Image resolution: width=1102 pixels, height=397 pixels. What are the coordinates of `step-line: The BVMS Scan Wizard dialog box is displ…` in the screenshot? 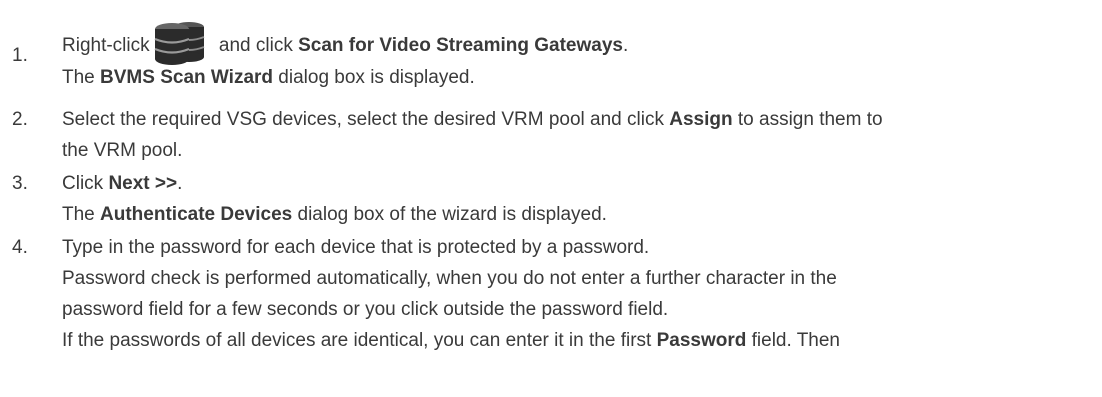 It's located at (580, 77).